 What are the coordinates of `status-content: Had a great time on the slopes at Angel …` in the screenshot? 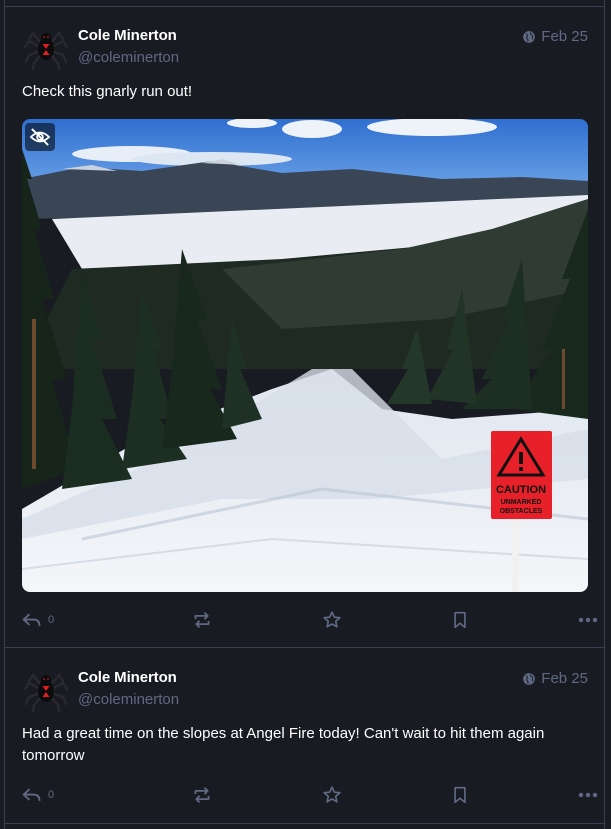 It's located at (283, 744).